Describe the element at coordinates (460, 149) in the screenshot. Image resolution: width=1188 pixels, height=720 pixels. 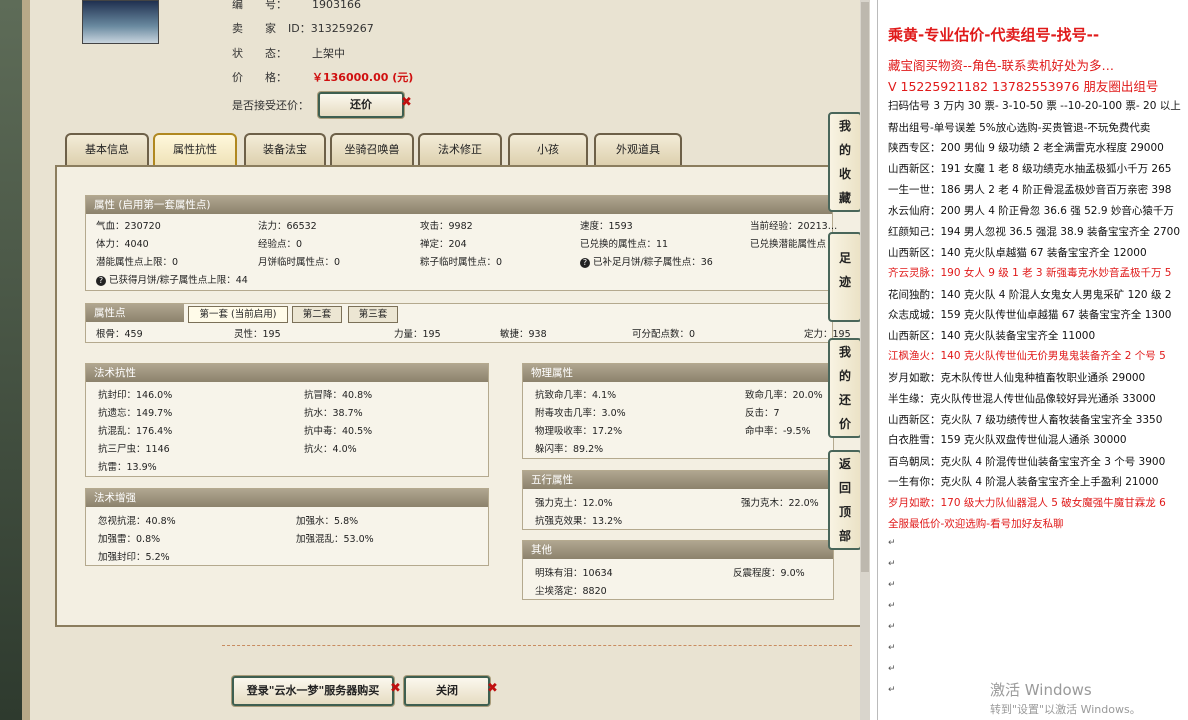
I see `tab-spell-correction: 法术修正` at that location.